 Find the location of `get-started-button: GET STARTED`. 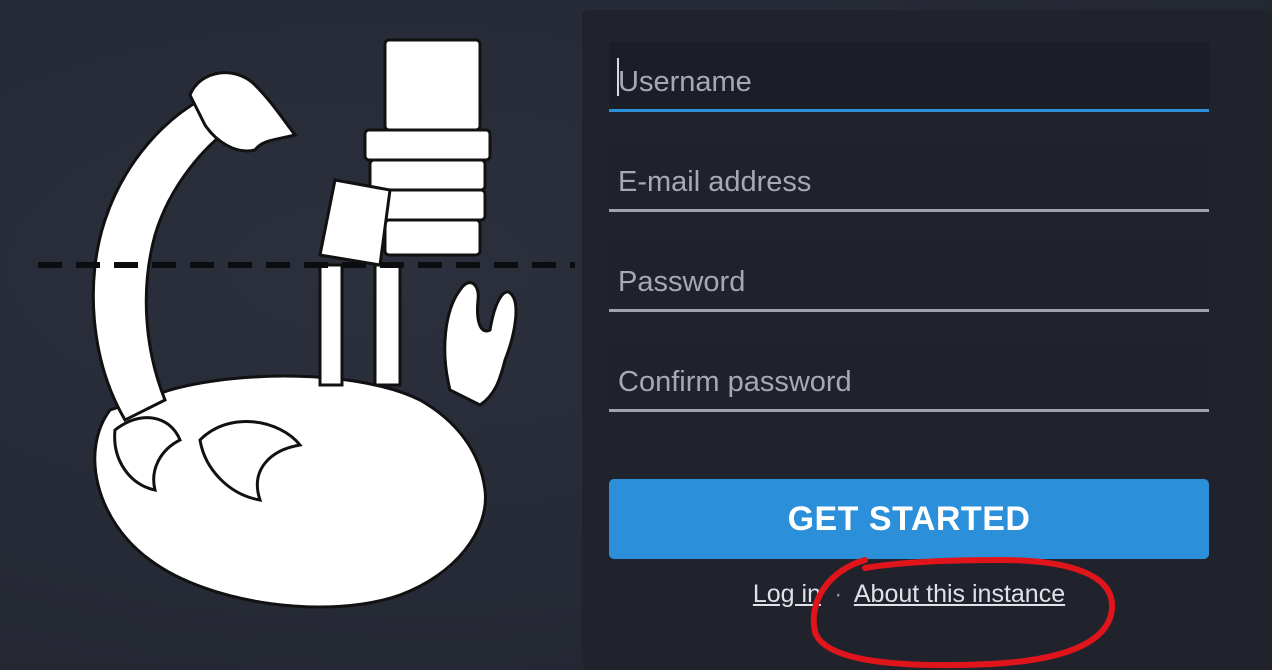

get-started-button: GET STARTED is located at coordinates (909, 519).